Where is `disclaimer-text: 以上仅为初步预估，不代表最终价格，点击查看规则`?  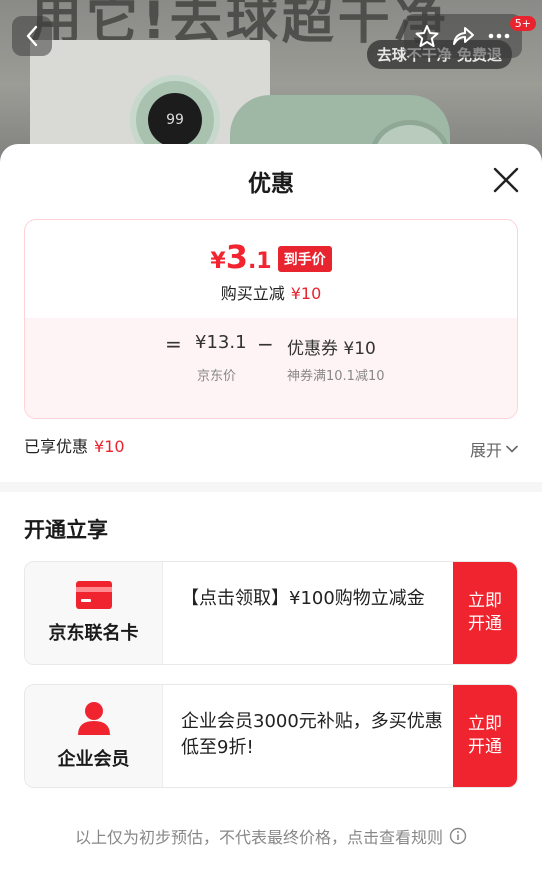
disclaimer-text: 以上仅为初步预估，不代表最终价格，点击查看规则 is located at coordinates (258, 837).